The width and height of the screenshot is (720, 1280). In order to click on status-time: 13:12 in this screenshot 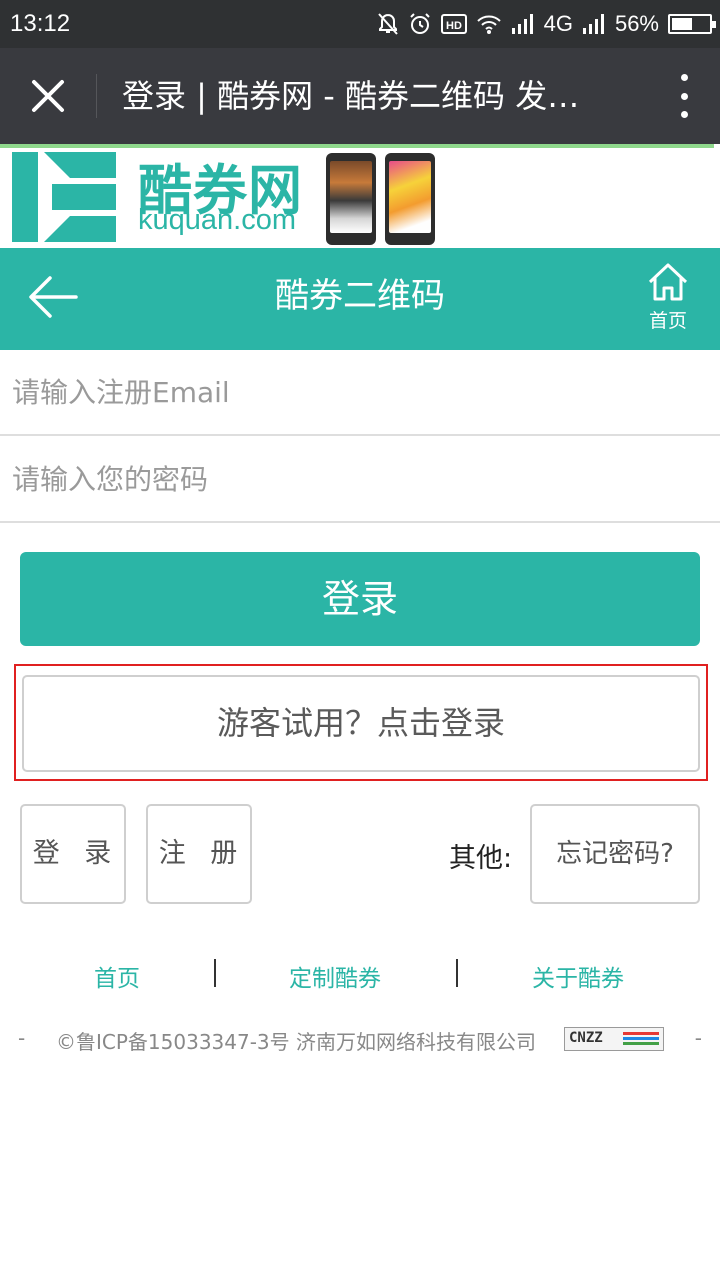, I will do `click(40, 23)`.